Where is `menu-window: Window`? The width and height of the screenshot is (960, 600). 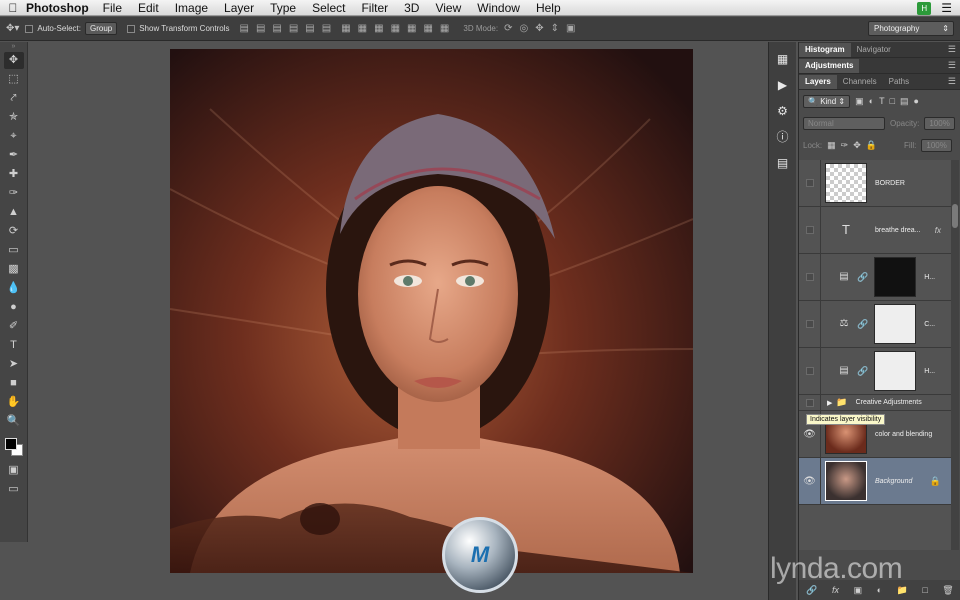 menu-window: Window is located at coordinates (498, 8).